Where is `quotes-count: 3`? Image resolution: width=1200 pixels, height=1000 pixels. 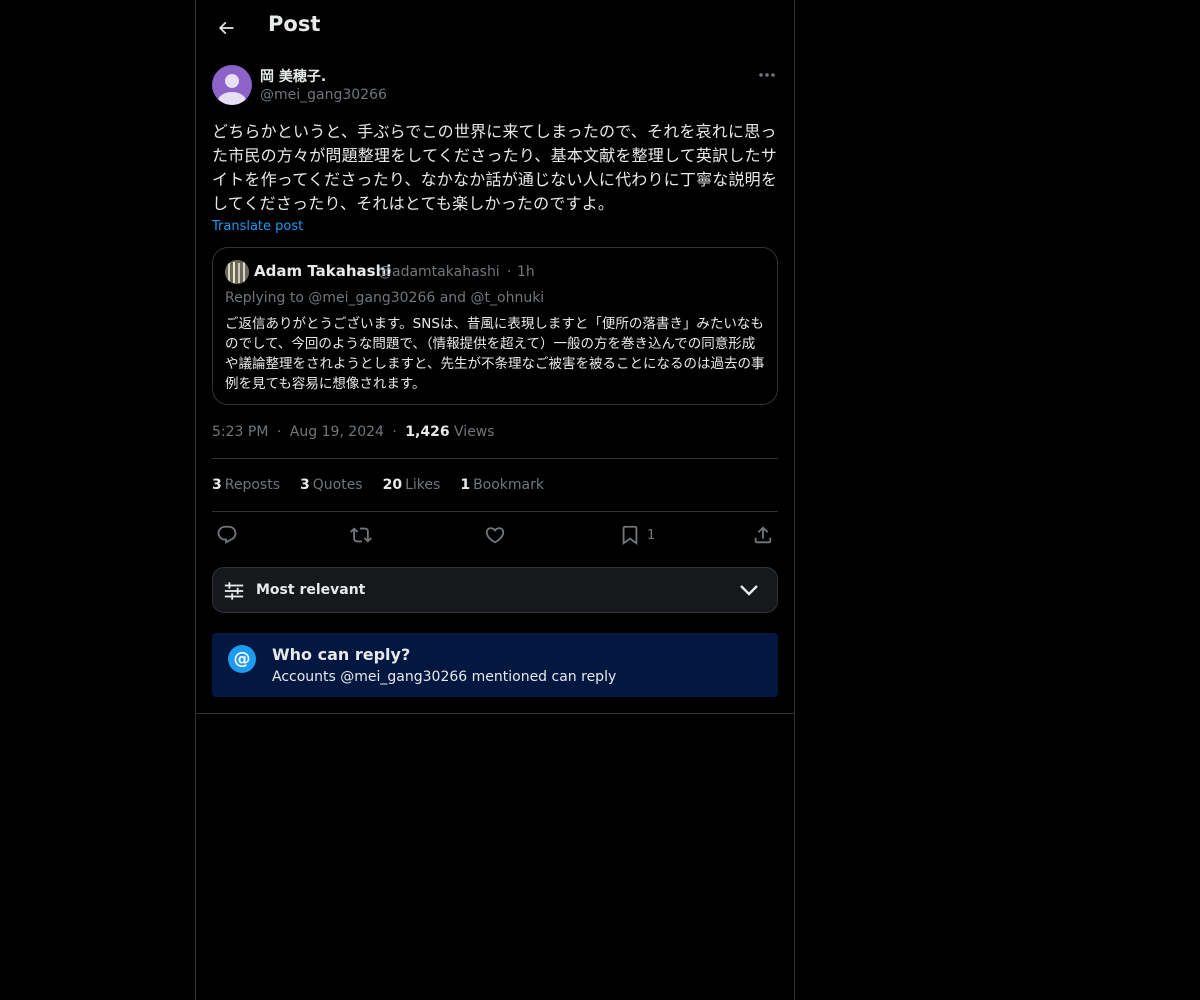
quotes-count: 3 is located at coordinates (305, 485).